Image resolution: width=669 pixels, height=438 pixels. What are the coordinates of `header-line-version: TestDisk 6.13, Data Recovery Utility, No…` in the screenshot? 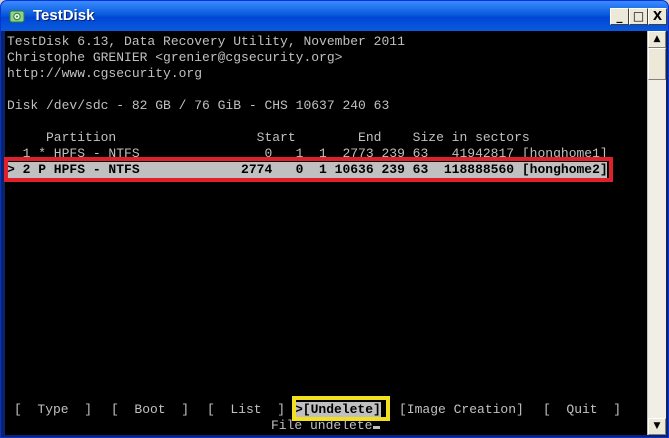 It's located at (206, 41).